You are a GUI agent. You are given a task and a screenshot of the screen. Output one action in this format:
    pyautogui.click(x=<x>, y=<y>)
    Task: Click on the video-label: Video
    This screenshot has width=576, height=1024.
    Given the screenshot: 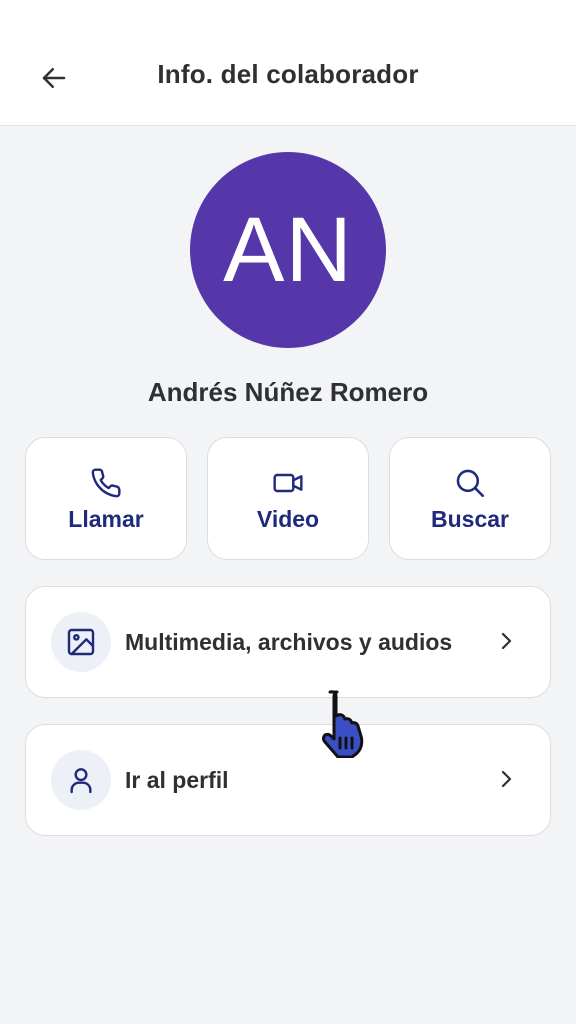 What is the action you would take?
    pyautogui.click(x=288, y=519)
    